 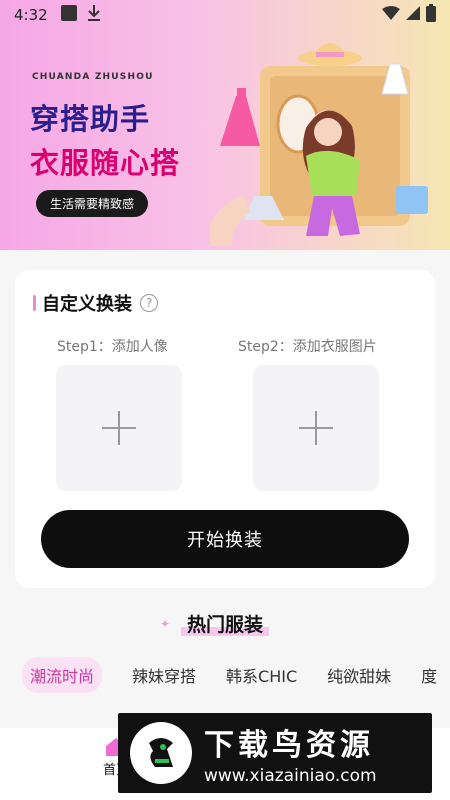 I want to click on watermark-title: 下载鸟资源, so click(x=289, y=745).